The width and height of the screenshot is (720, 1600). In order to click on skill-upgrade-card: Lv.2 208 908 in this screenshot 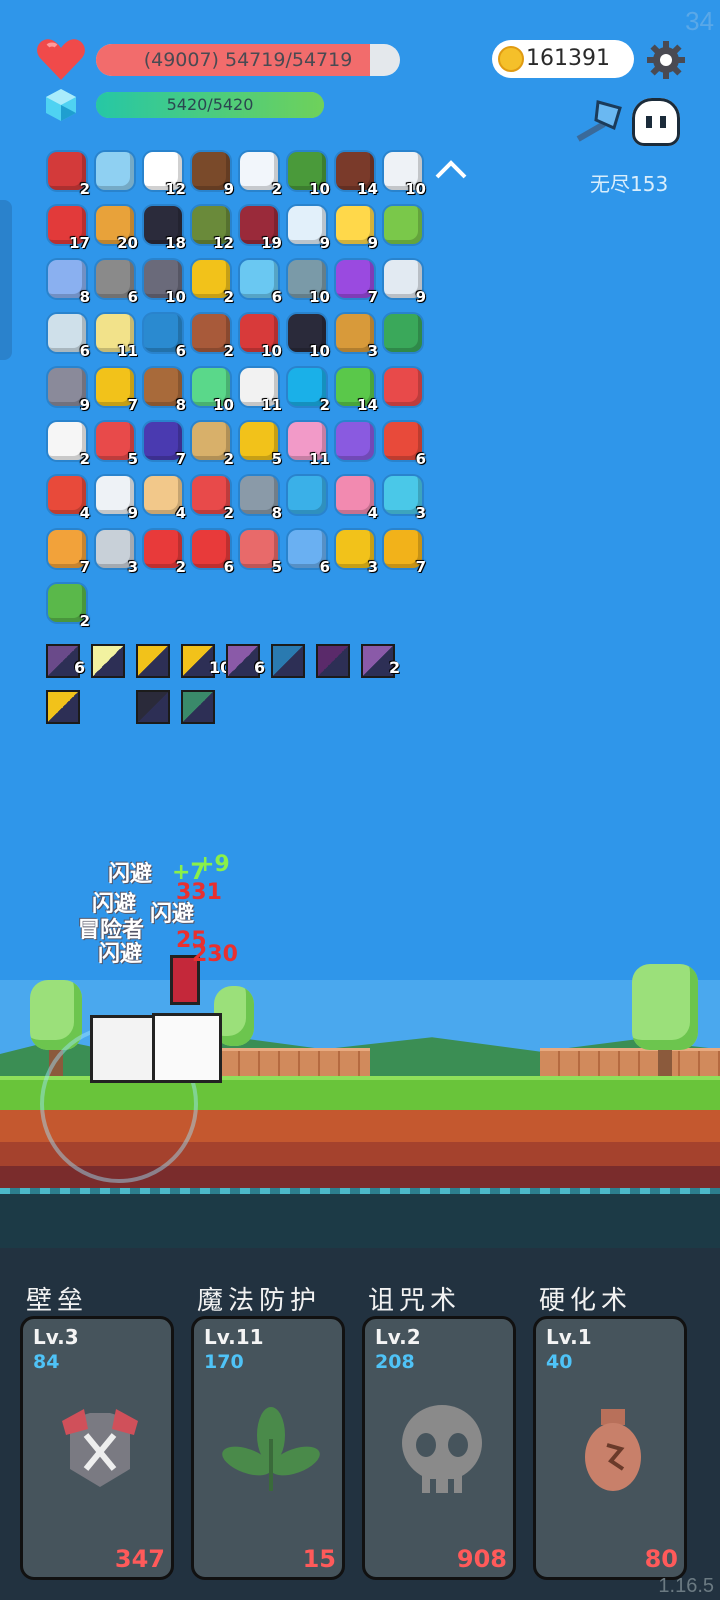, I will do `click(439, 1448)`.